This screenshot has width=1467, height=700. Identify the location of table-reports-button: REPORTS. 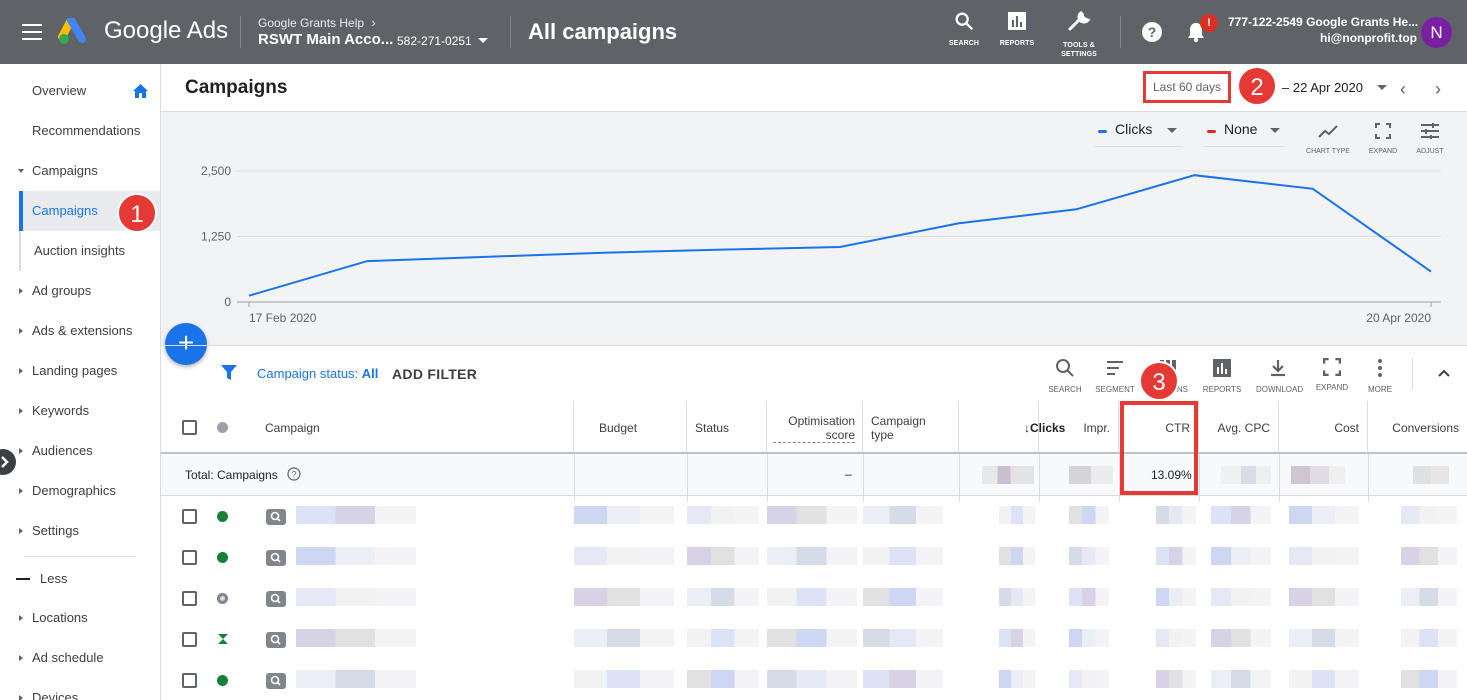
(1222, 376).